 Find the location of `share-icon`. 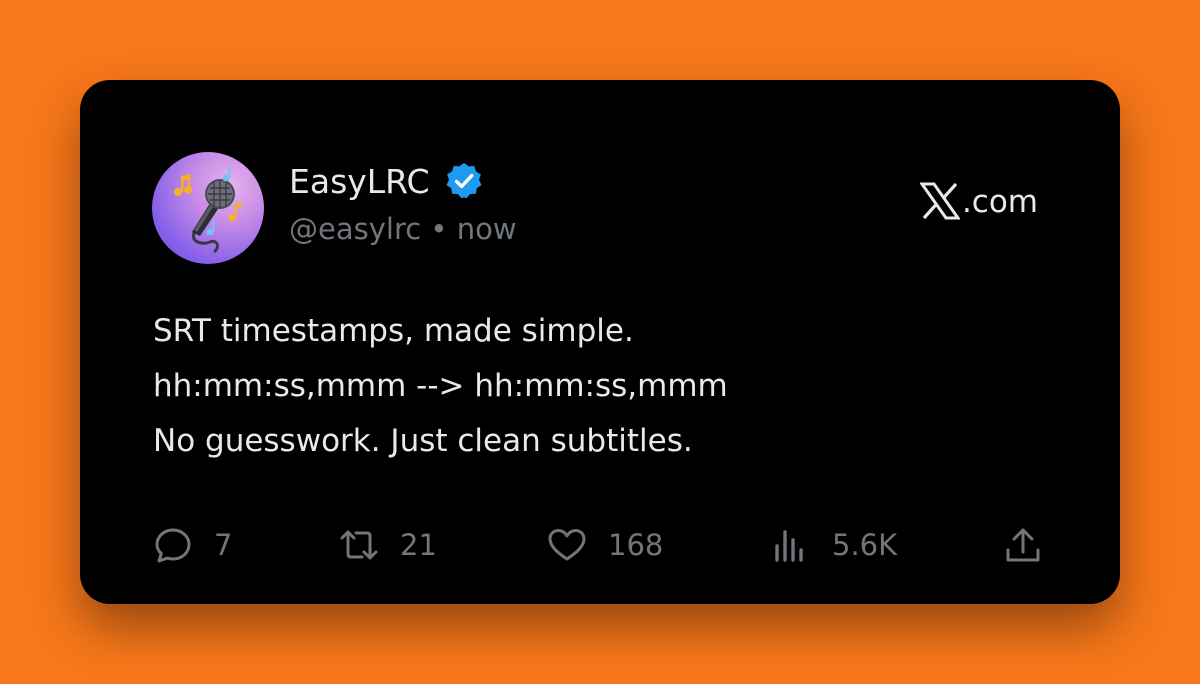

share-icon is located at coordinates (1023, 545).